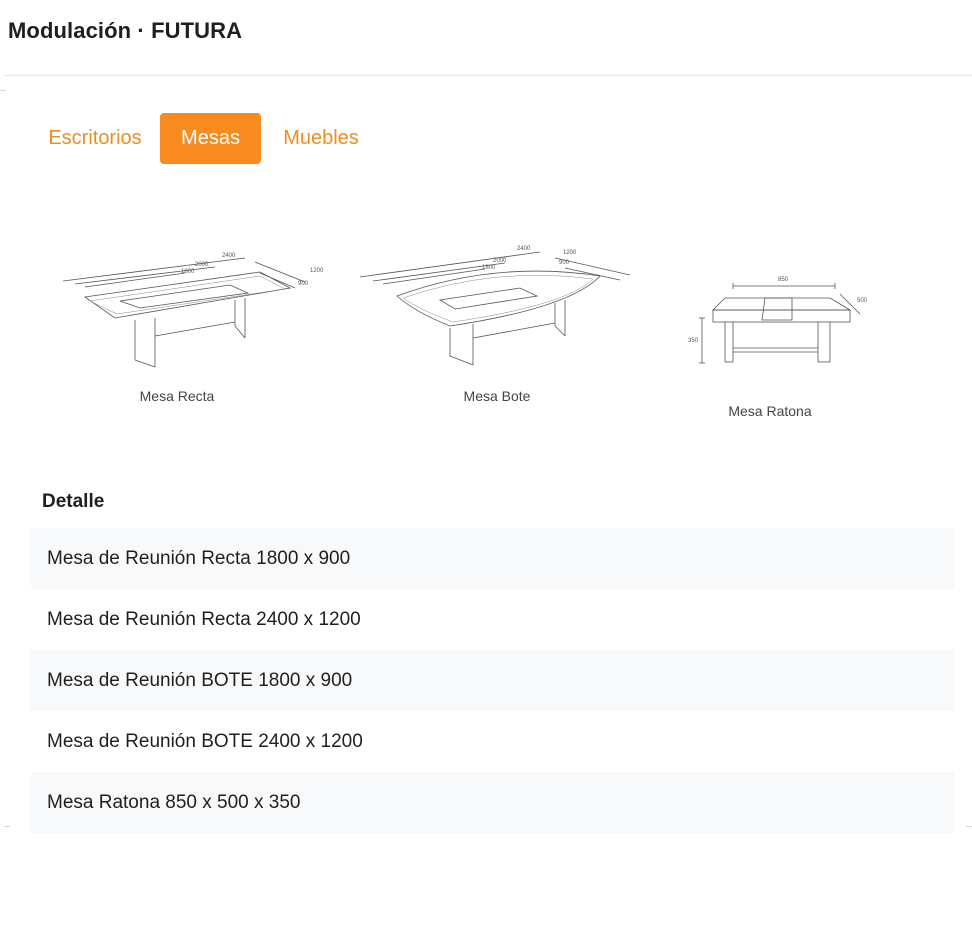 This screenshot has height=934, width=972. I want to click on list-item: Mesa de Reunión Recta 1800 x 900, so click(492, 558).